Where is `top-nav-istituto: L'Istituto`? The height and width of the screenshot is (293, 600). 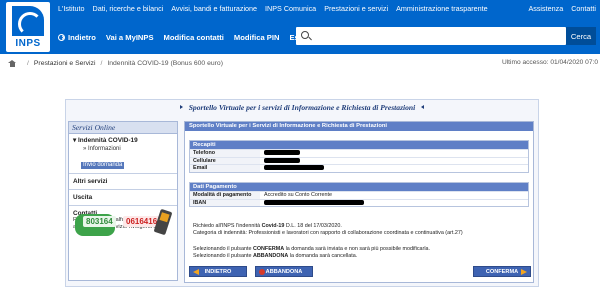
top-nav-istituto: L'Istituto is located at coordinates (71, 8).